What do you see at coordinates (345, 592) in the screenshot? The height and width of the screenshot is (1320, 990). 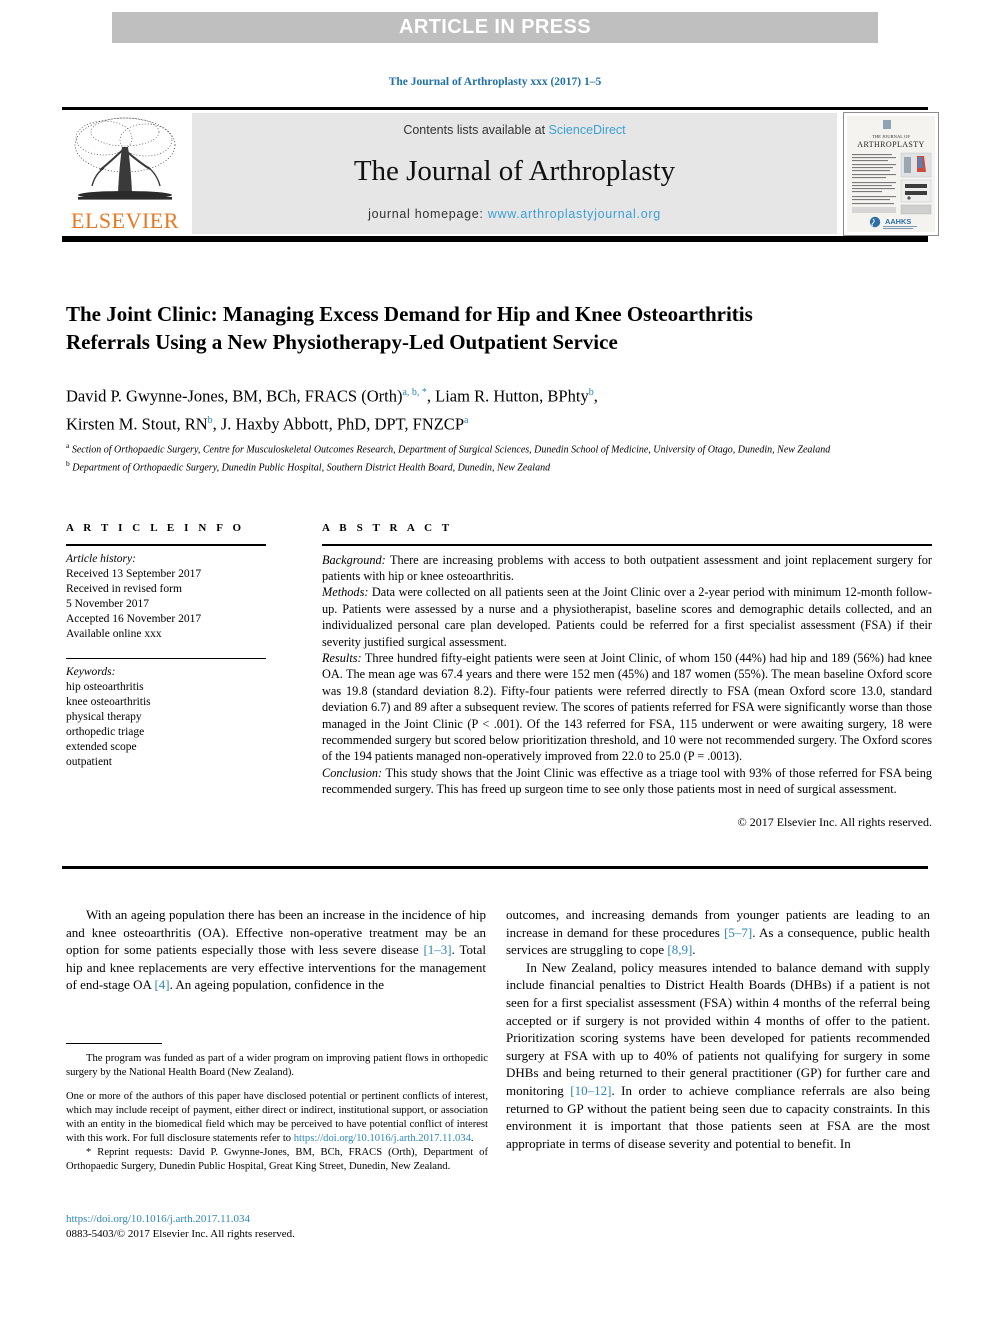 I see `abstract-methods-label: Methods:` at bounding box center [345, 592].